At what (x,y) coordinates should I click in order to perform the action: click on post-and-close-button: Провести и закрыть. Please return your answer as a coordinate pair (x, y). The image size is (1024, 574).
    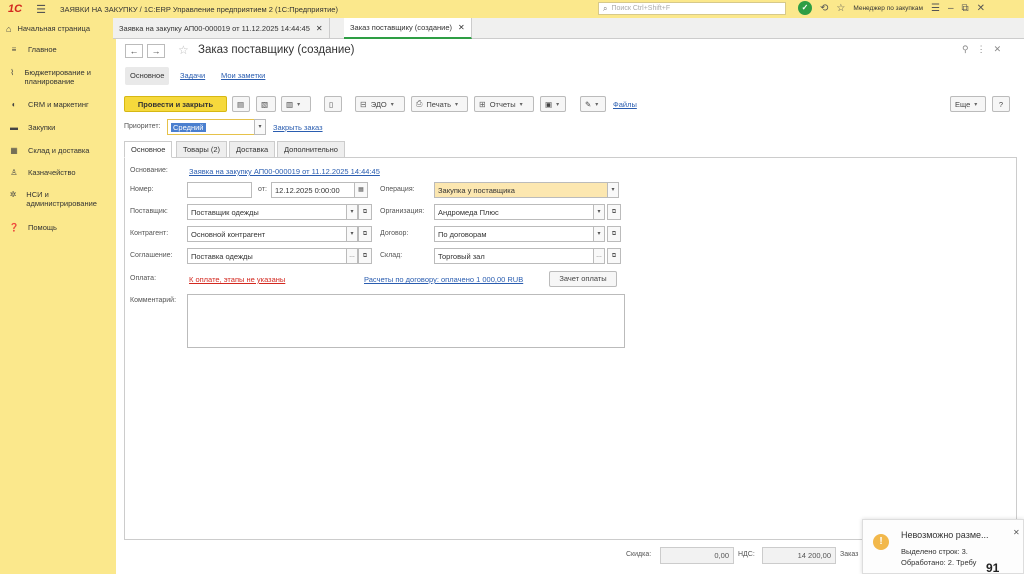
    Looking at the image, I should click on (175, 104).